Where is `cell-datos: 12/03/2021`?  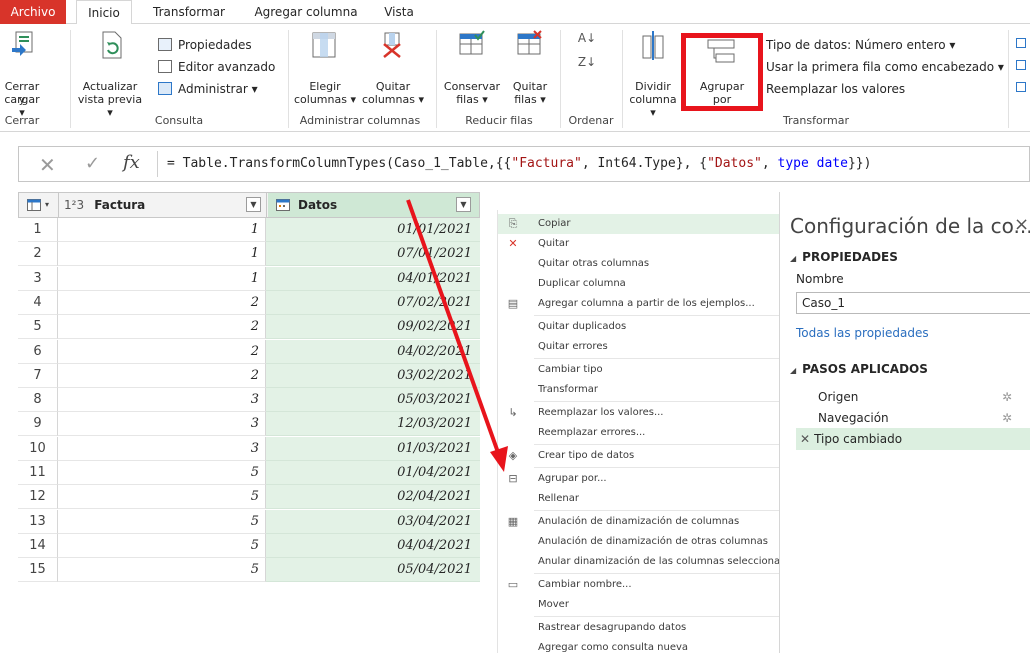 cell-datos: 12/03/2021 is located at coordinates (373, 424).